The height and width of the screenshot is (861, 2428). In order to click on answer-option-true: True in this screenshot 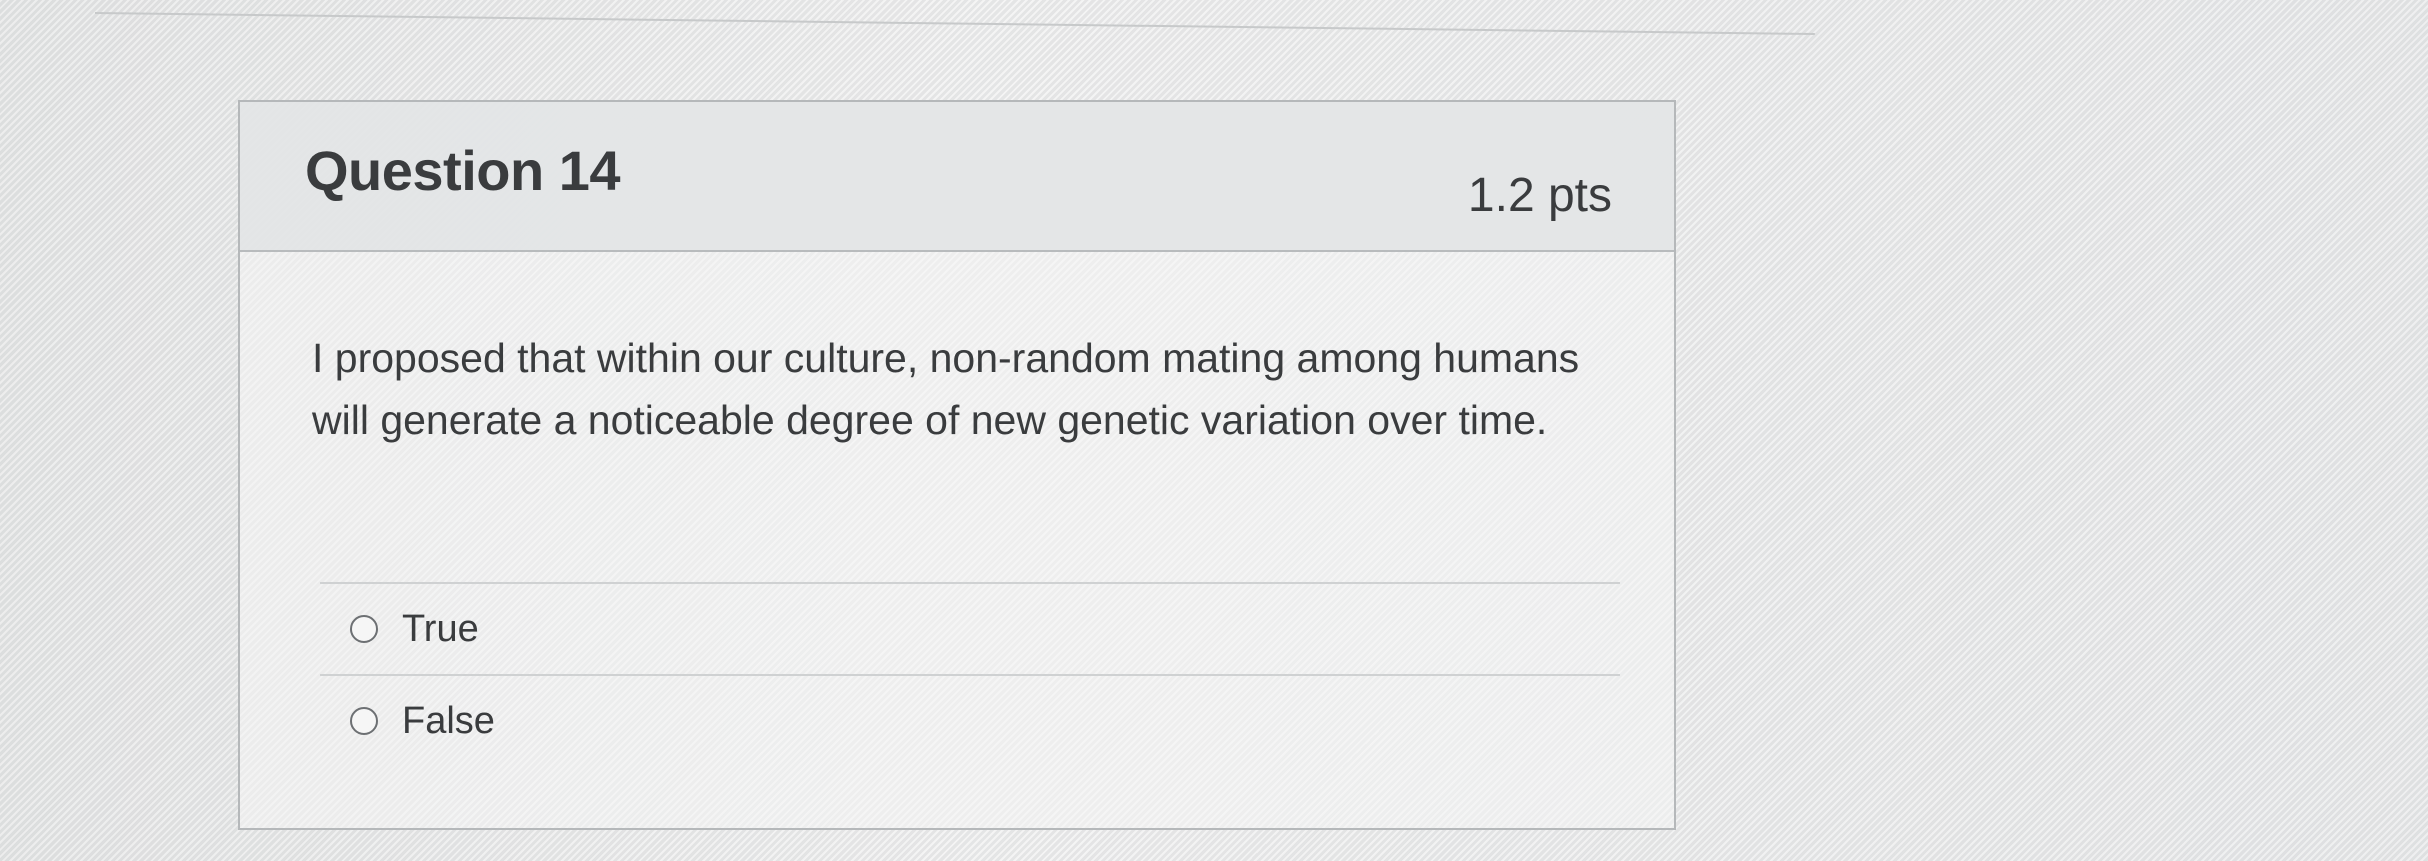, I will do `click(970, 628)`.